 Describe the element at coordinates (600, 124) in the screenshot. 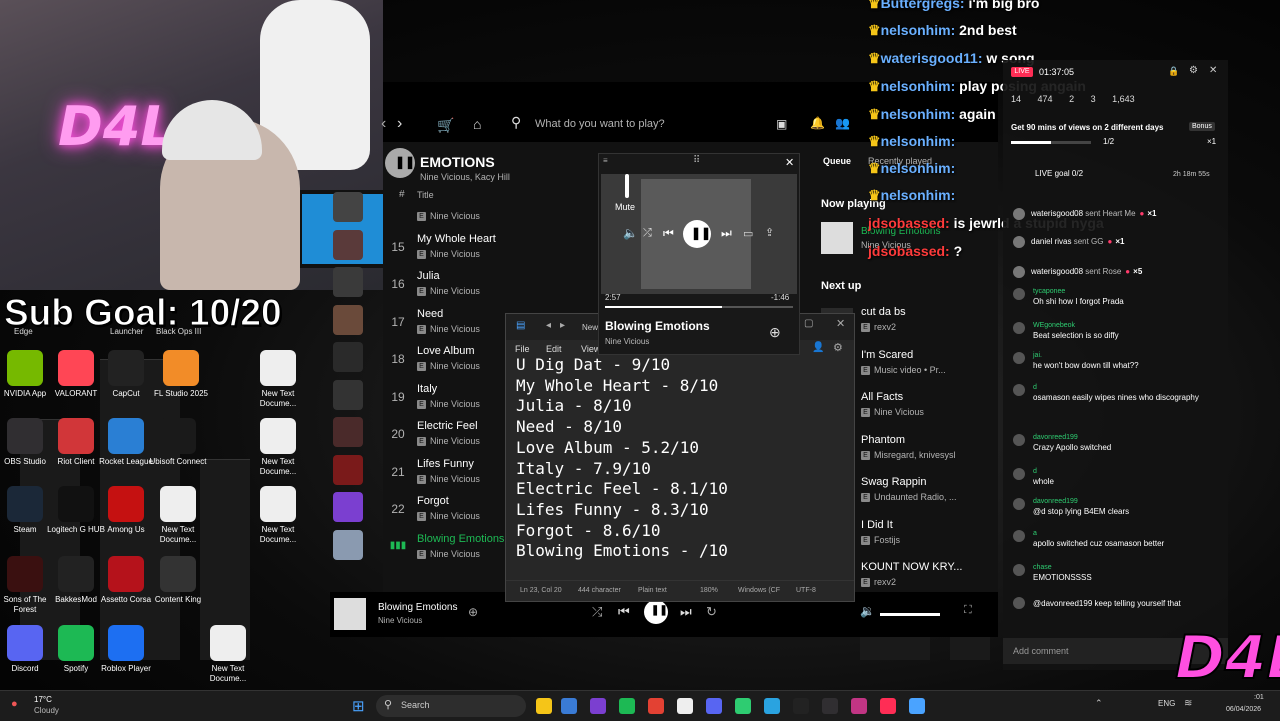

I see `search-input: What do you want to play?` at that location.